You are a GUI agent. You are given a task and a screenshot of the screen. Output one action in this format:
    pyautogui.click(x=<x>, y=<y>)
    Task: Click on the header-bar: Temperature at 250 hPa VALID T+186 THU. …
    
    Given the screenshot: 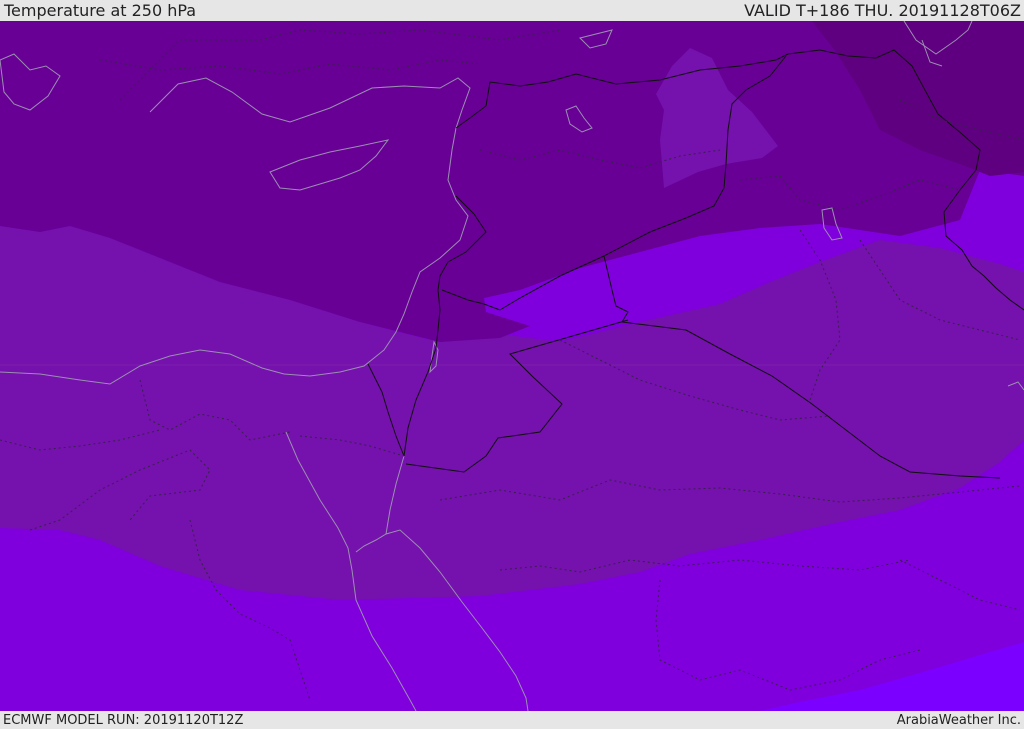 What is the action you would take?
    pyautogui.click(x=512, y=10)
    